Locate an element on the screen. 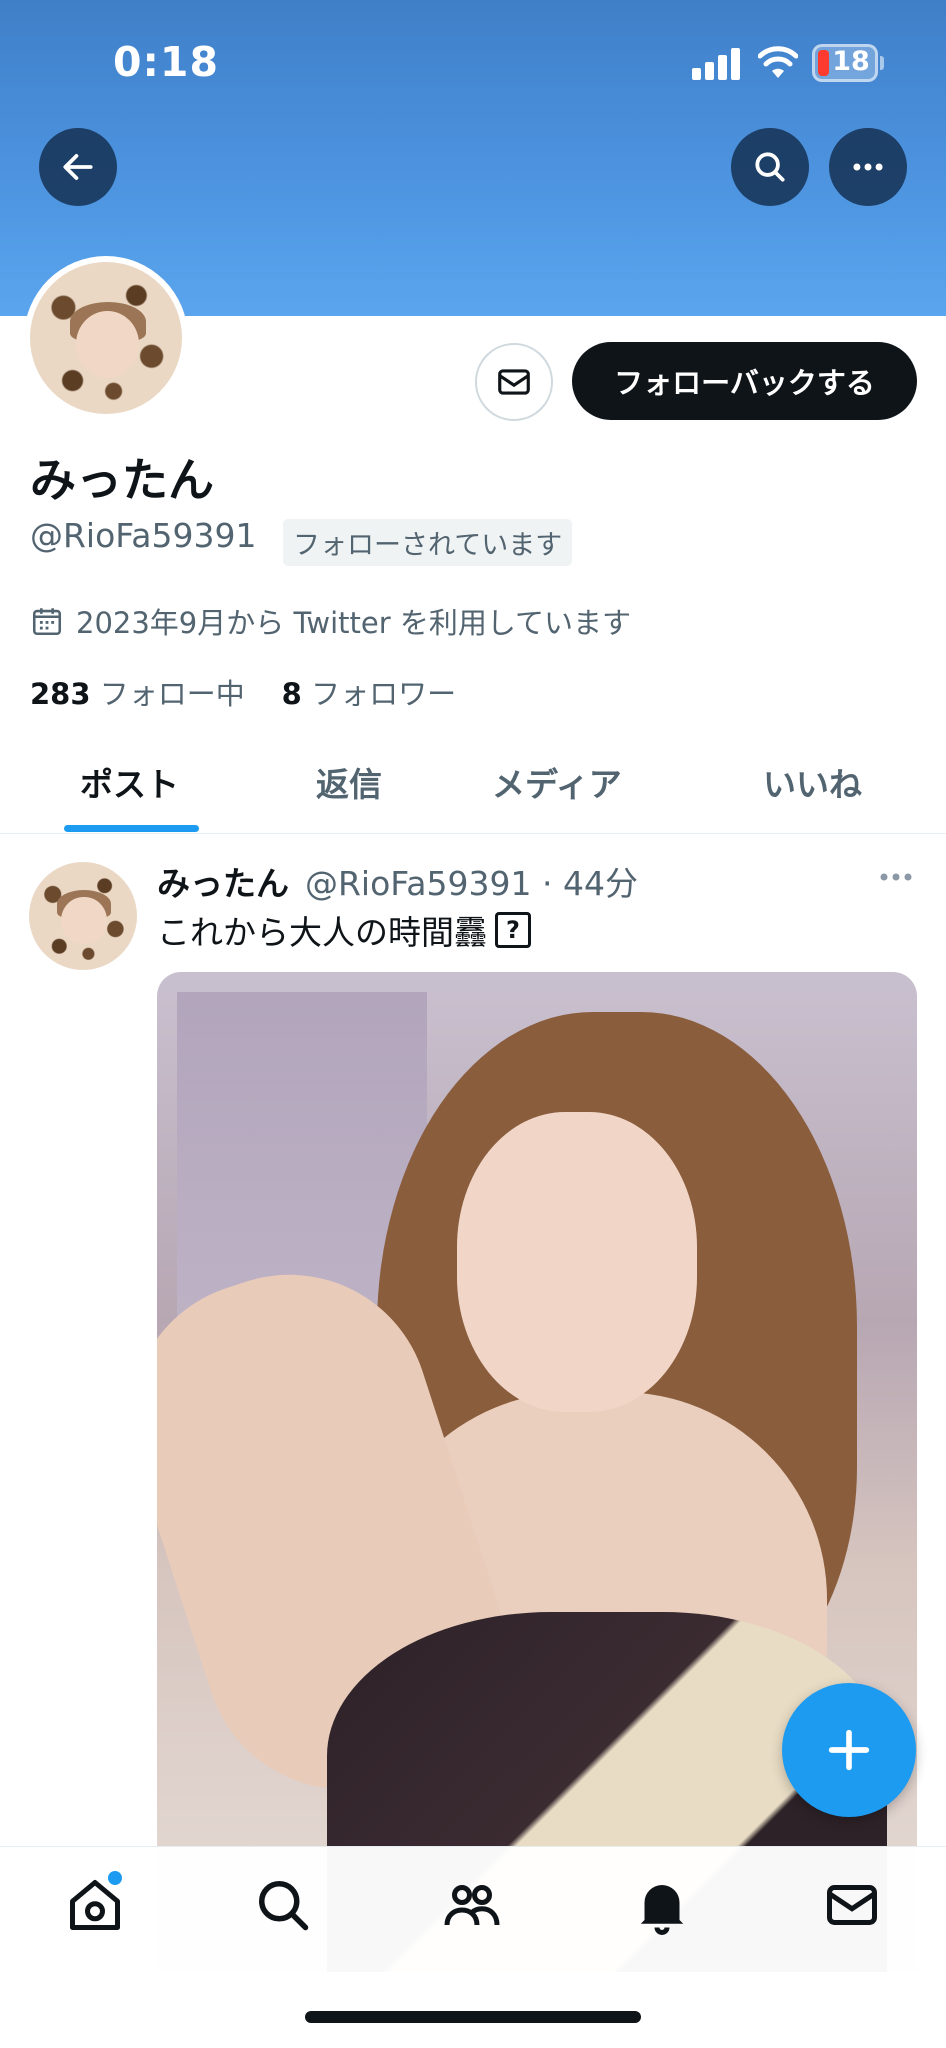 The width and height of the screenshot is (946, 2048). wifi-icon is located at coordinates (778, 62).